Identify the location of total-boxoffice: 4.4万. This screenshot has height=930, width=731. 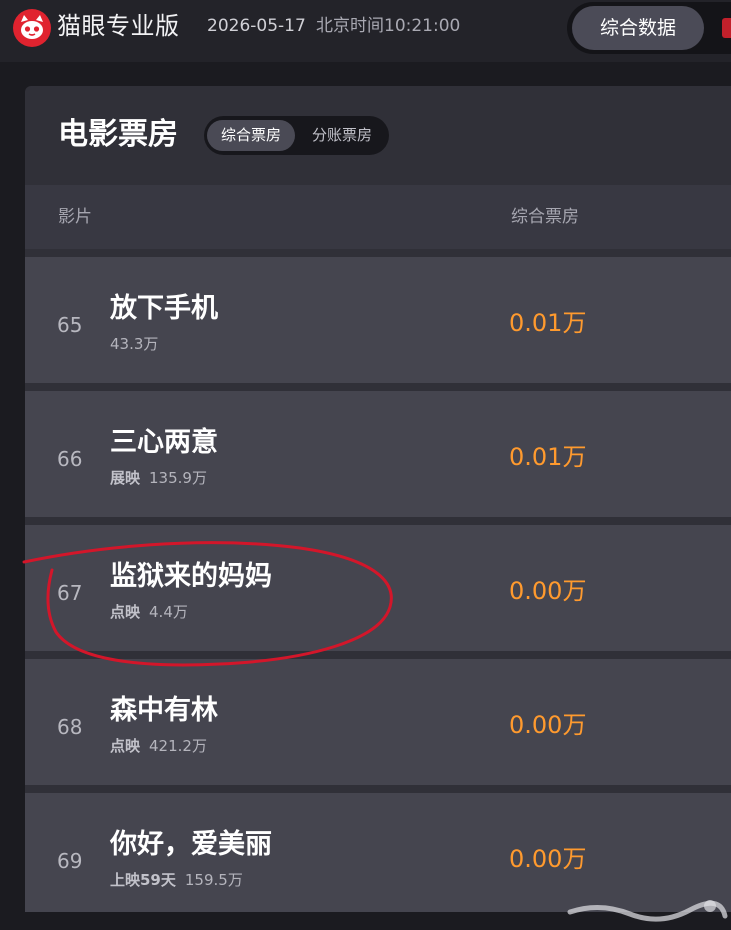
(168, 612).